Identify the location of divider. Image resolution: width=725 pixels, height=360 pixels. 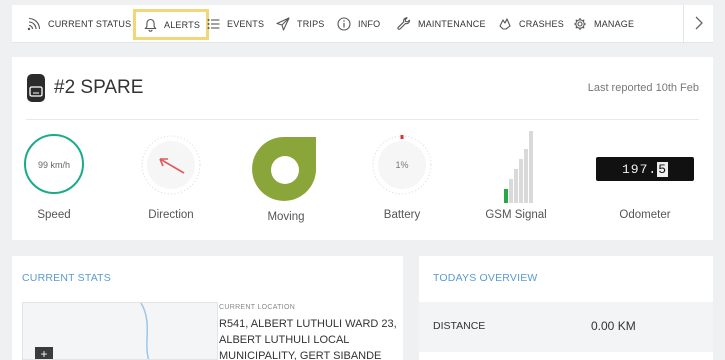
(362, 119).